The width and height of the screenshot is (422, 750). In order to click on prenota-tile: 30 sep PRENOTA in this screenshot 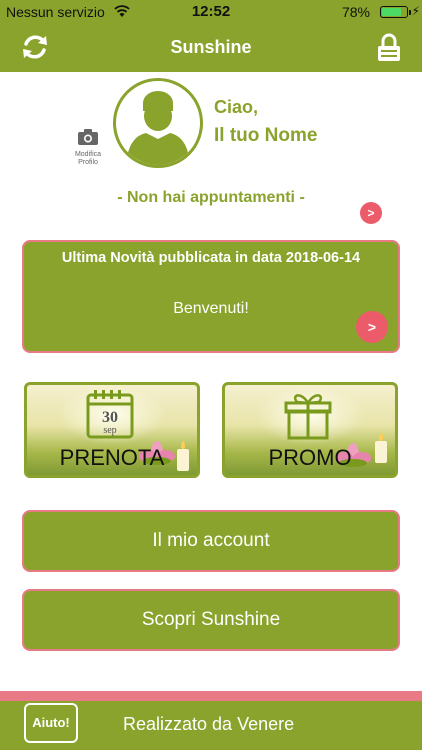, I will do `click(112, 430)`.